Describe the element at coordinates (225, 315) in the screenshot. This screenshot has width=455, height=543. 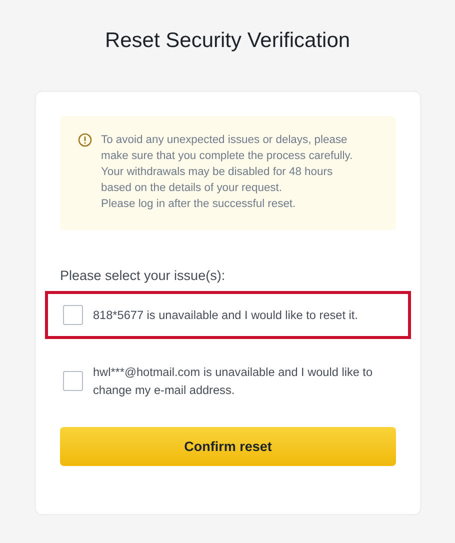
I see `option-label: 818*5677 is unavailable and I would like to reset it.` at that location.